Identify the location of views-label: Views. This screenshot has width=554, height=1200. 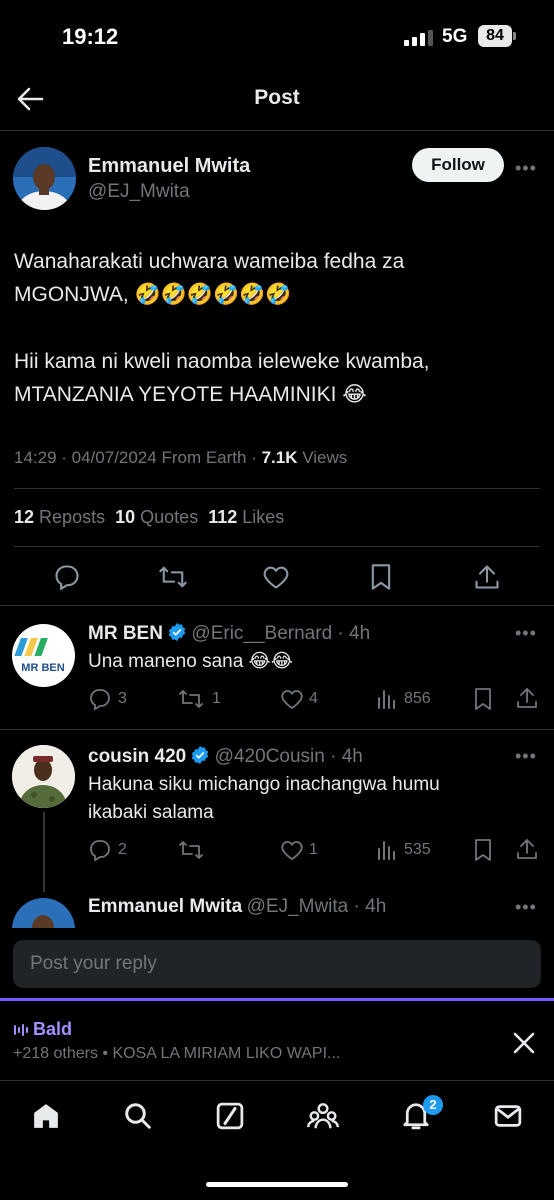
(322, 457).